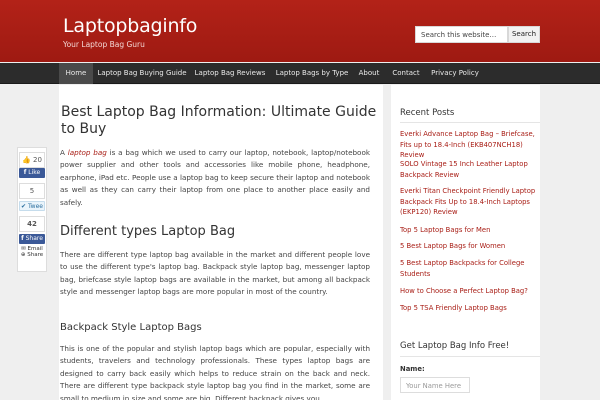 Image resolution: width=600 pixels, height=400 pixels. I want to click on laptop-bag-link: laptop bag, so click(87, 152).